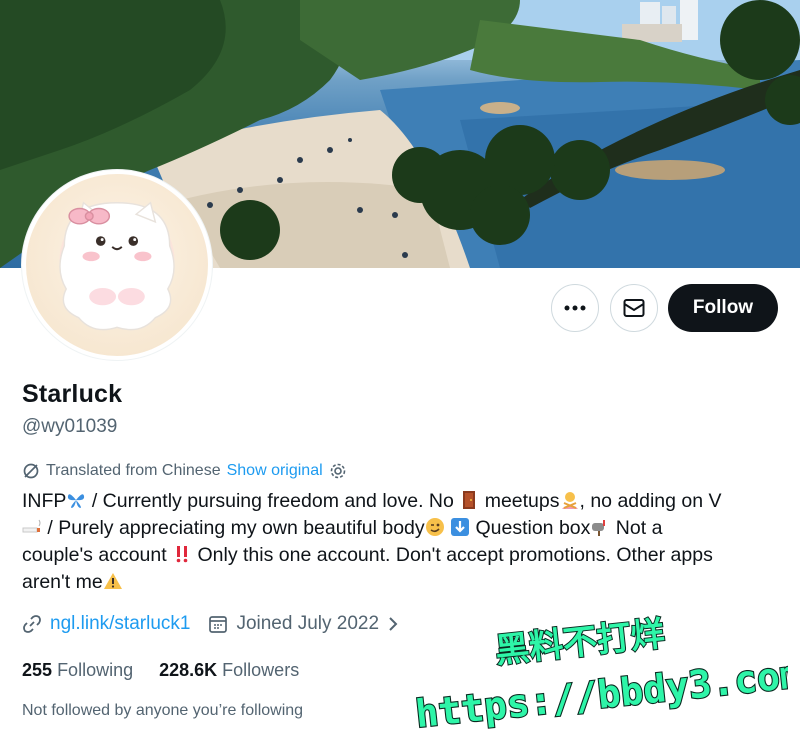 This screenshot has height=749, width=800. Describe the element at coordinates (62, 582) in the screenshot. I see `bio-text: aren't me` at that location.